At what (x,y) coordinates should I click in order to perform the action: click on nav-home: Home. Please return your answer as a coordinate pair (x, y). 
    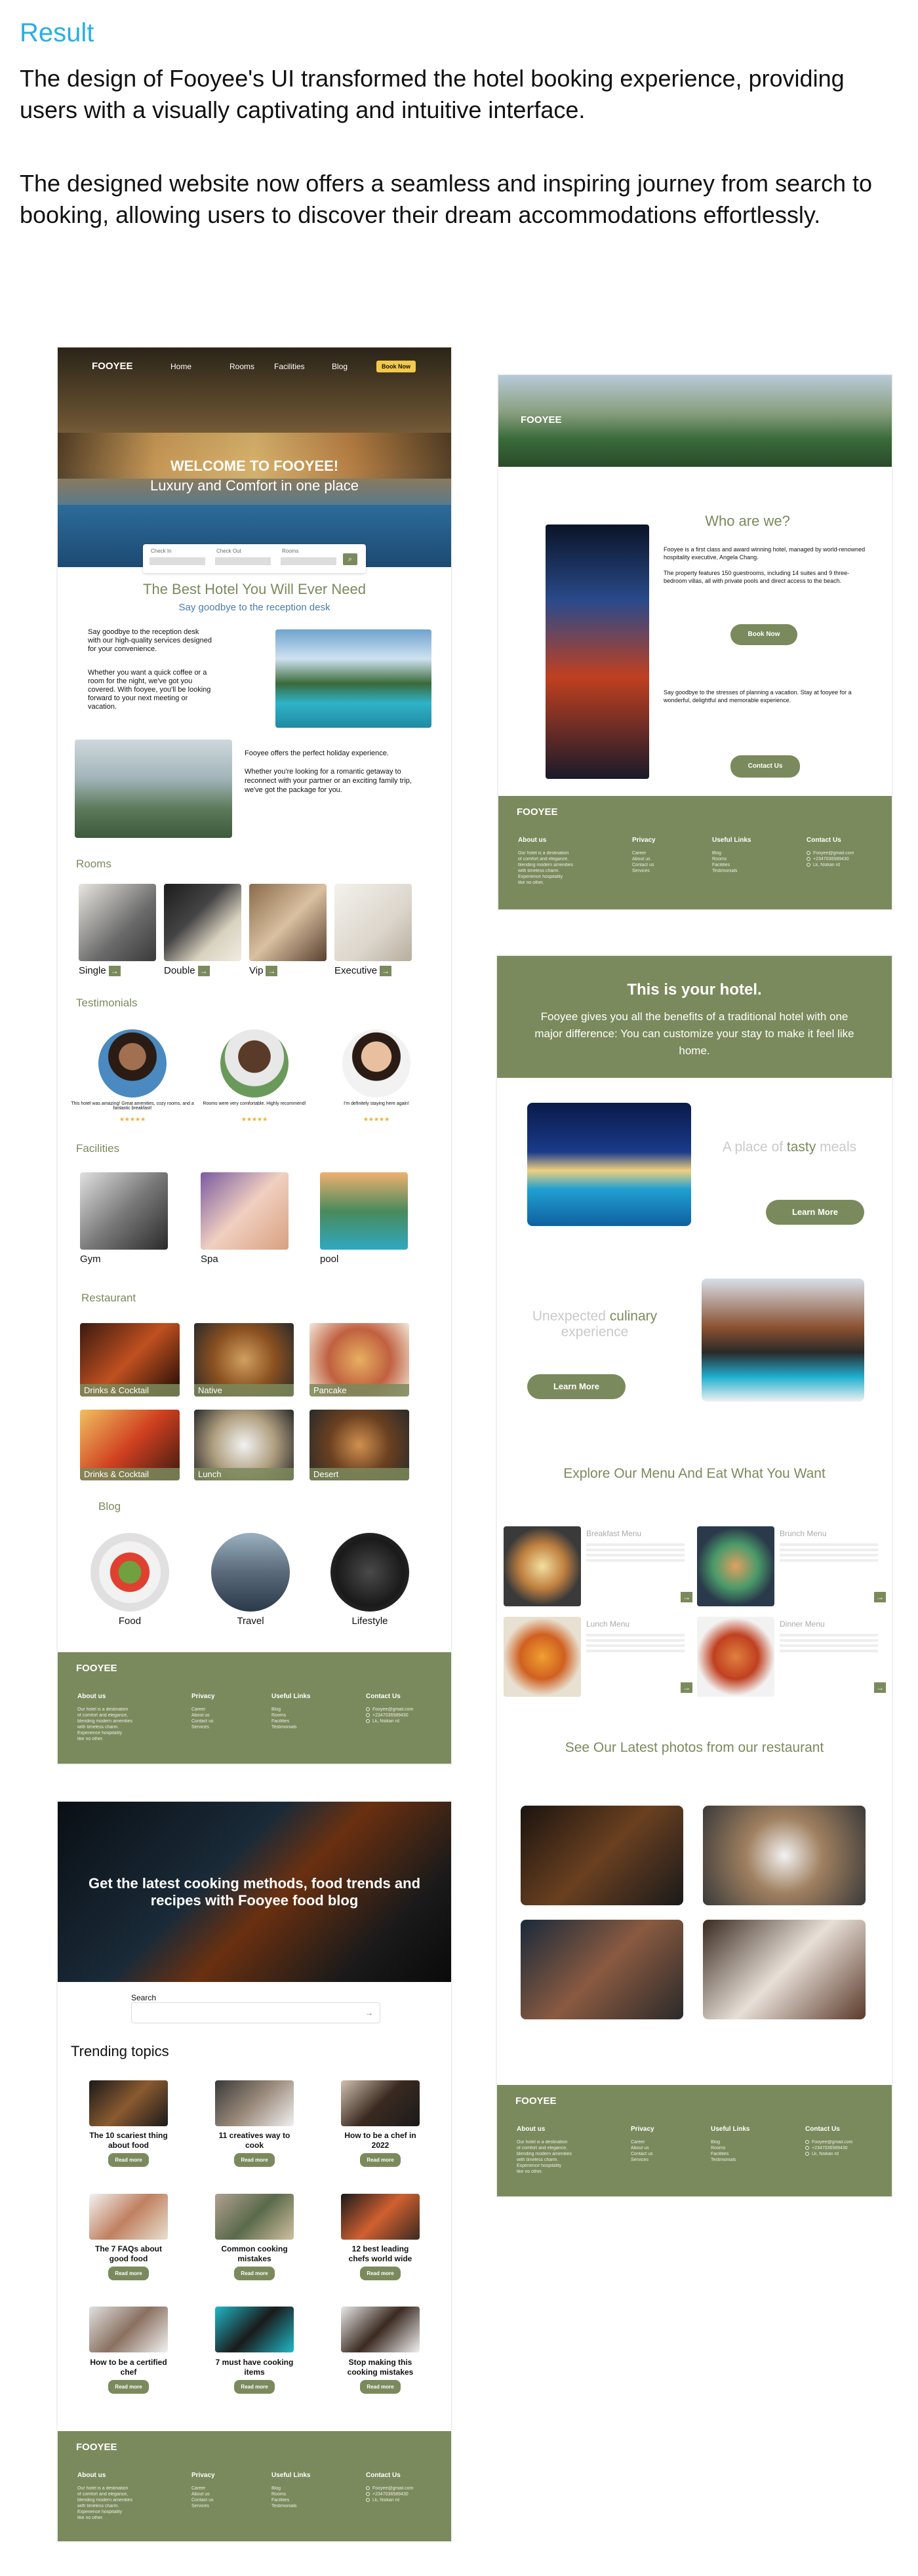
    Looking at the image, I should click on (180, 366).